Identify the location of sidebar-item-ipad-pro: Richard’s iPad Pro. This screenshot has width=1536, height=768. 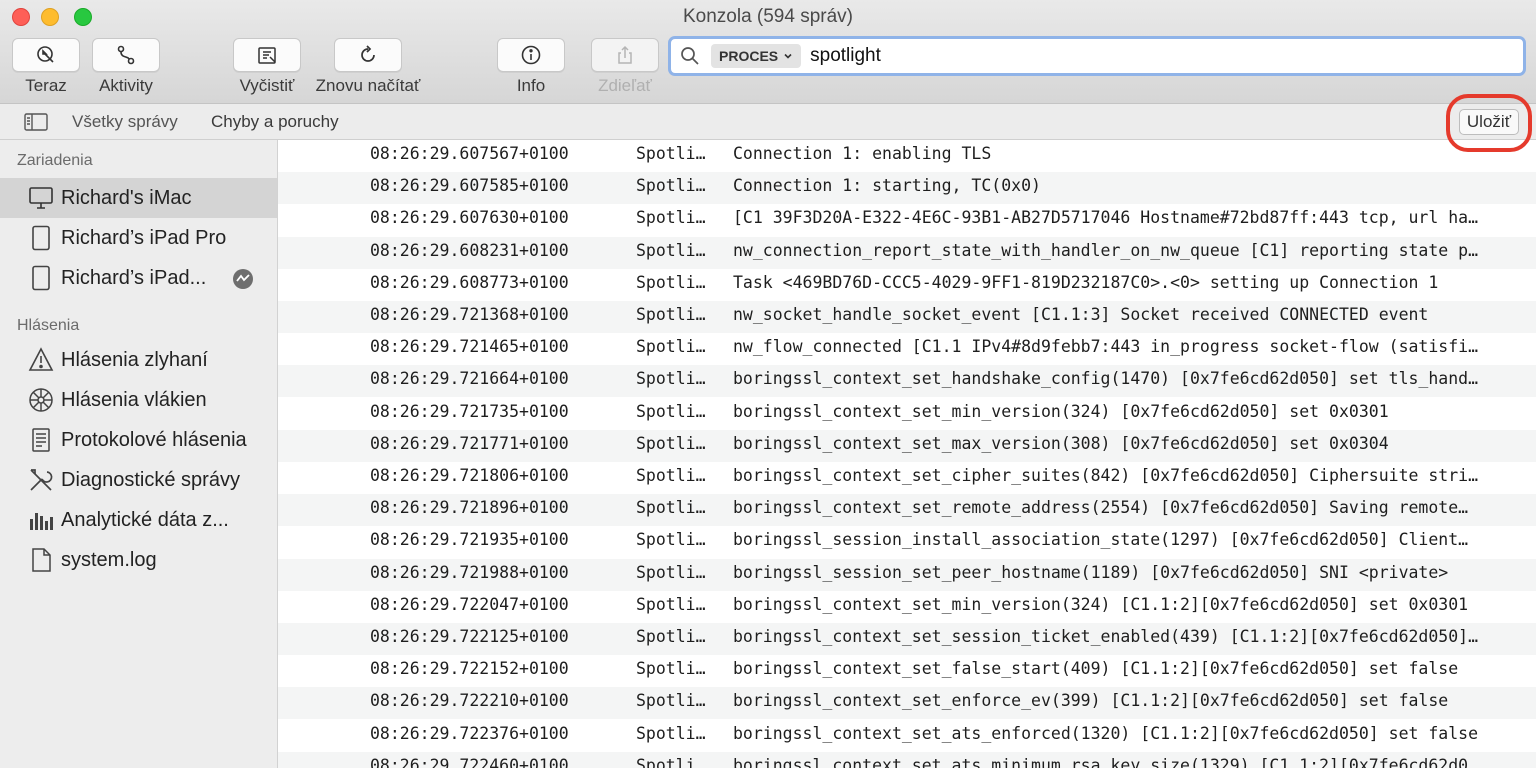
(138, 238).